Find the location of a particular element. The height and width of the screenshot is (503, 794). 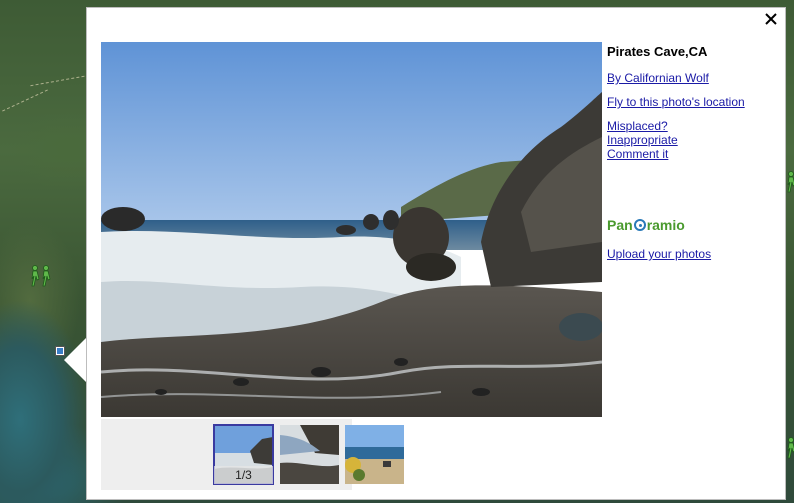

thumbnail-1: 1/3 is located at coordinates (243, 454).